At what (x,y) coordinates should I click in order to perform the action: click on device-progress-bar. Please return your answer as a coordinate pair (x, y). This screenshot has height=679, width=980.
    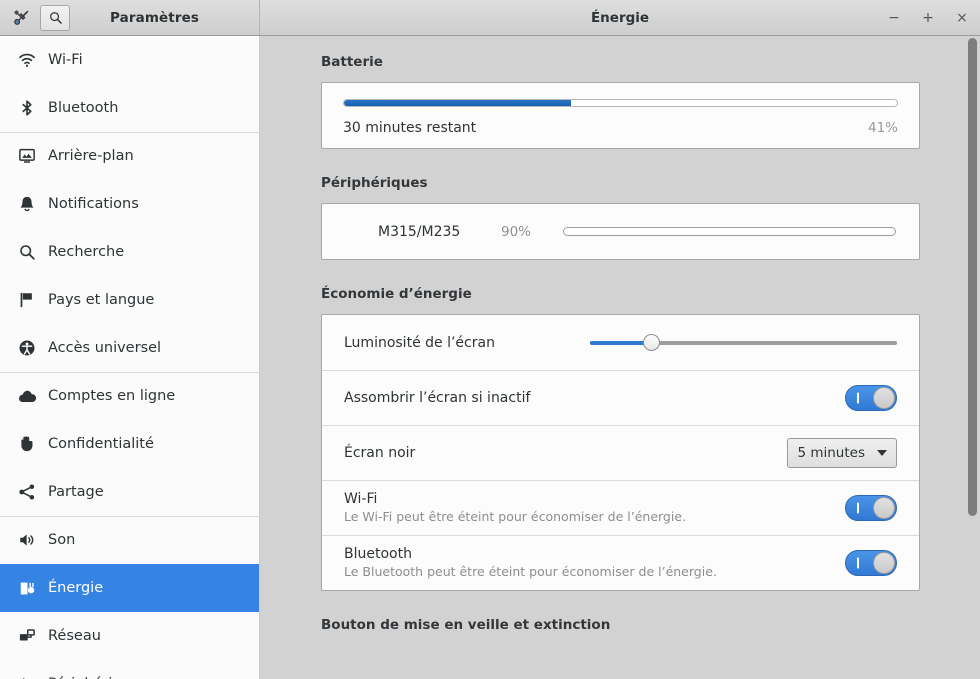
    Looking at the image, I should click on (729, 231).